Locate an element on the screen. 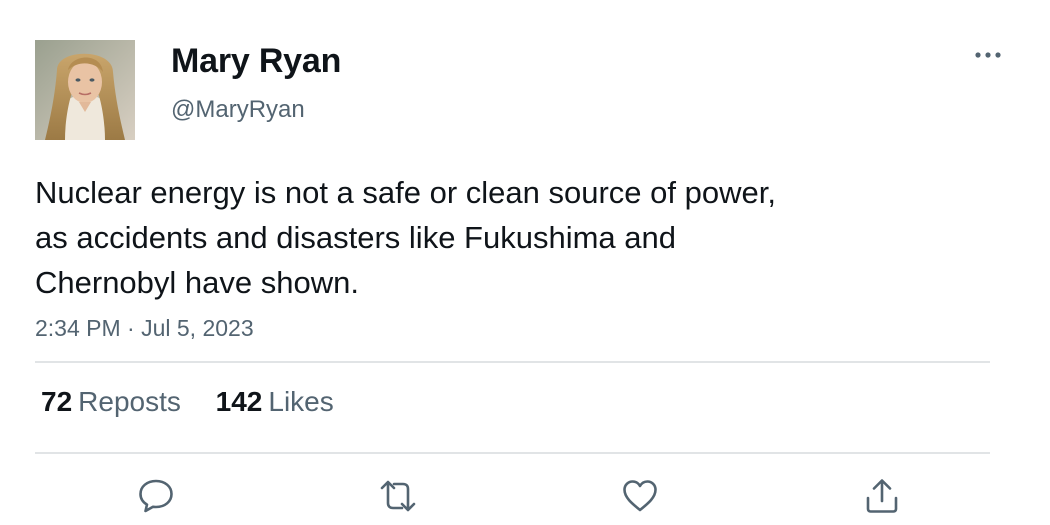  more-horizontal-icon is located at coordinates (988, 55).